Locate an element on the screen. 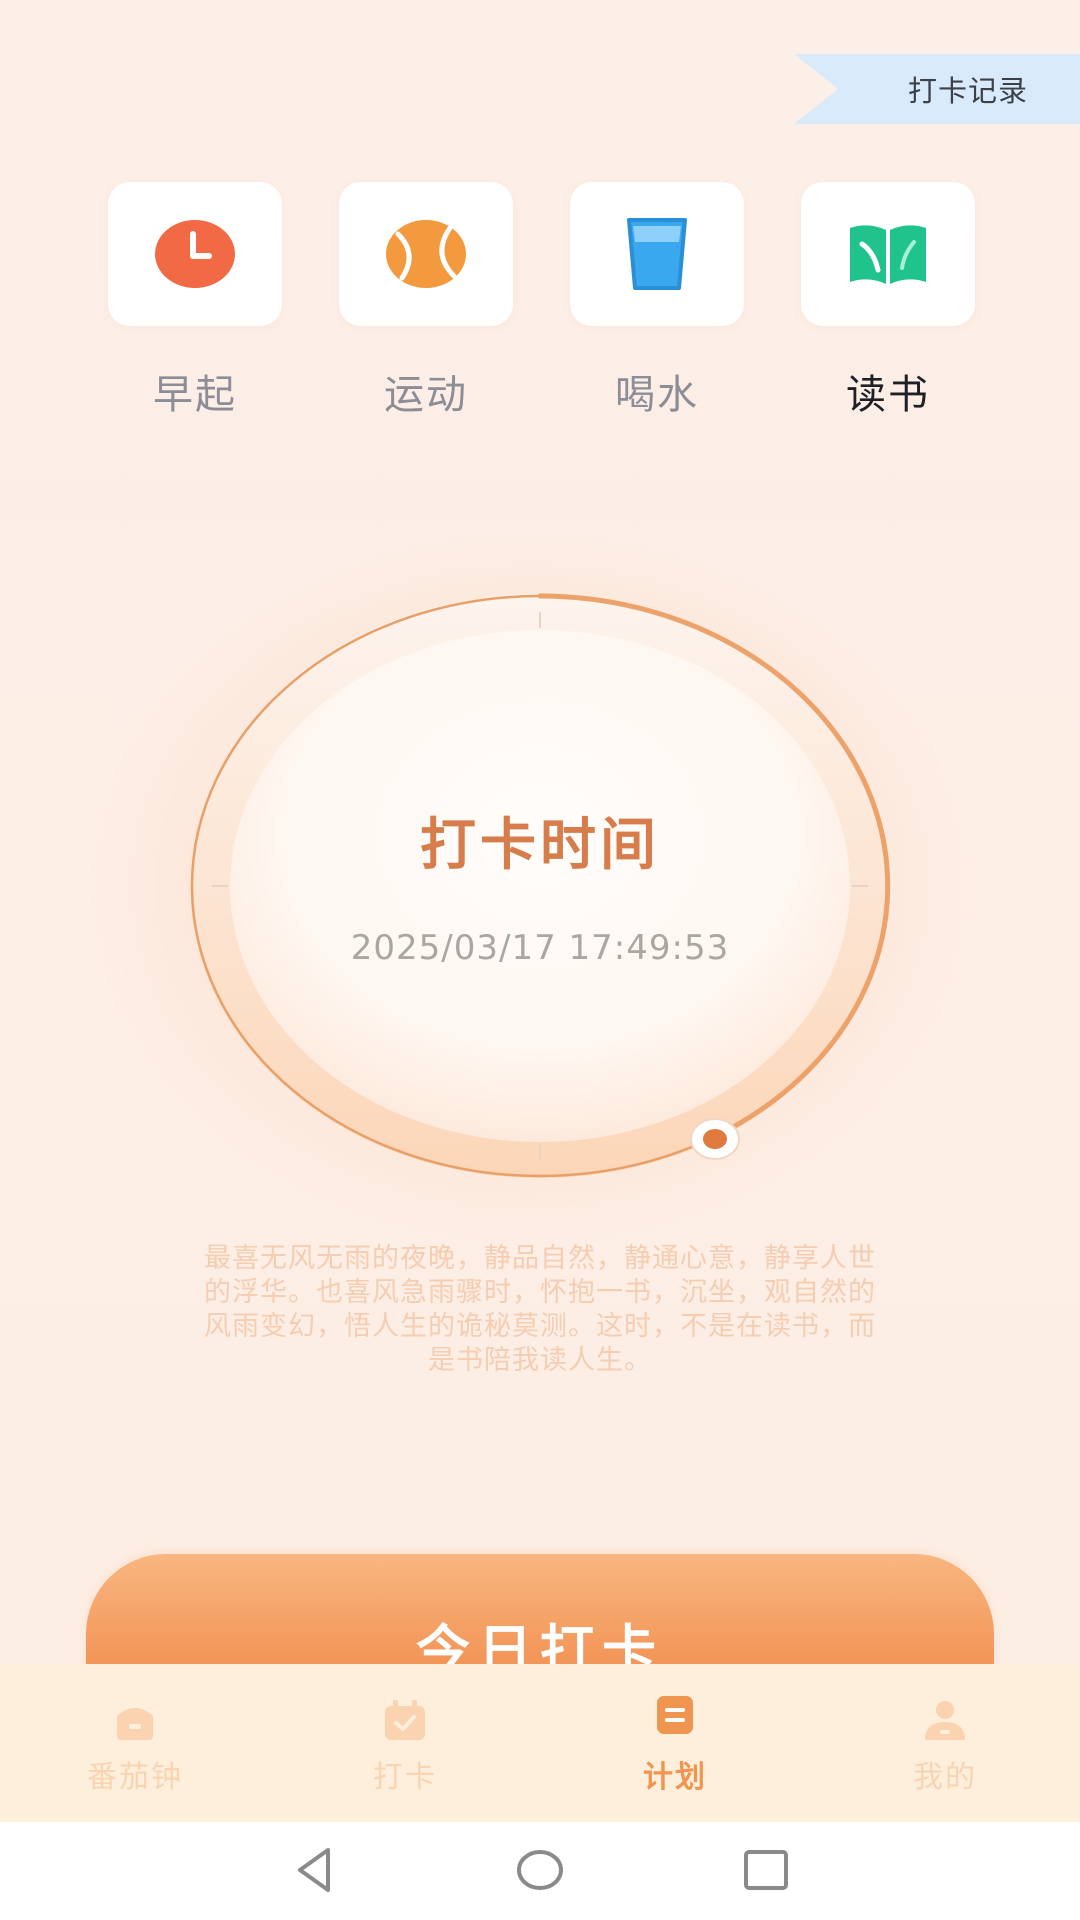  checkin-datetime: 2025/03/17 17:49:53 is located at coordinates (540, 948).